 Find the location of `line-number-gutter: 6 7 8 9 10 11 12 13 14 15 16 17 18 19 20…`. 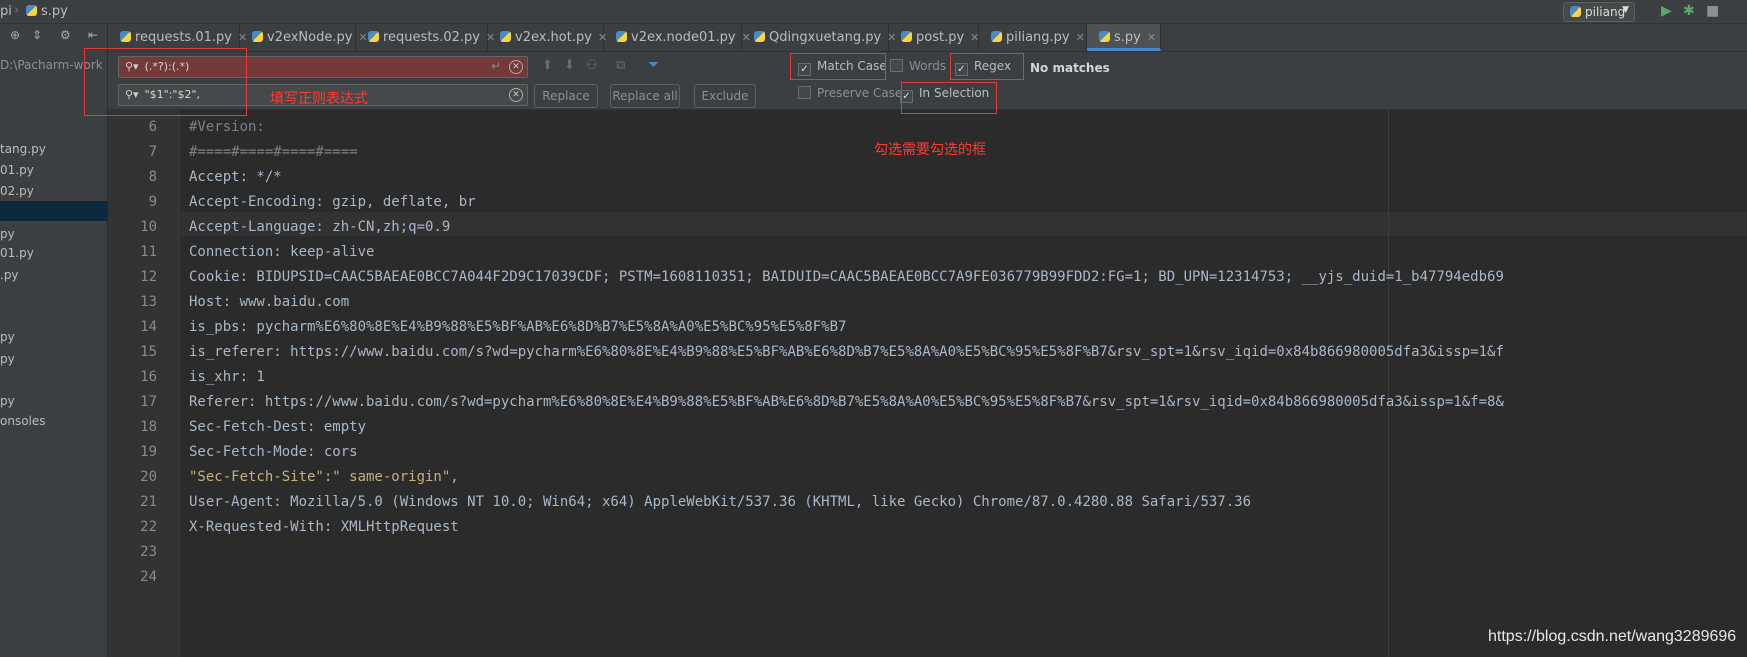

line-number-gutter: 6 7 8 9 10 11 12 13 14 15 16 17 18 19 20… is located at coordinates (144, 383).